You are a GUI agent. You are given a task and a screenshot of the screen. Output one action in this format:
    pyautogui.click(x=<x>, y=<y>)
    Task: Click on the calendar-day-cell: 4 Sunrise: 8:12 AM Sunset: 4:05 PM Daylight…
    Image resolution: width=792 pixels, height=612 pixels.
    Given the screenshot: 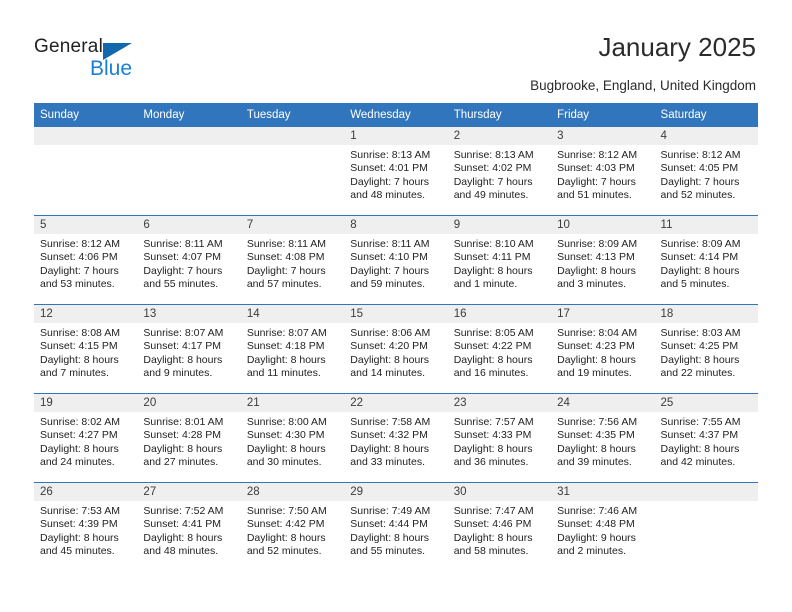 What is the action you would take?
    pyautogui.click(x=706, y=171)
    